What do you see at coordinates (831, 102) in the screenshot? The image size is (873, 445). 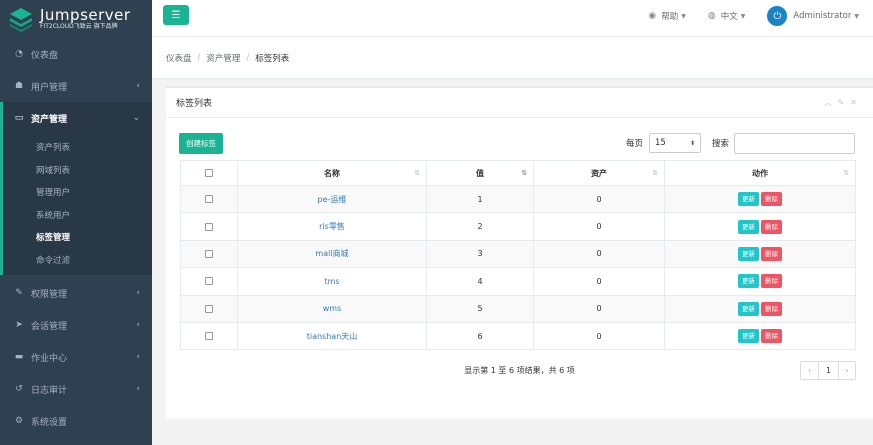 I see `collapse-icon: ︿` at bounding box center [831, 102].